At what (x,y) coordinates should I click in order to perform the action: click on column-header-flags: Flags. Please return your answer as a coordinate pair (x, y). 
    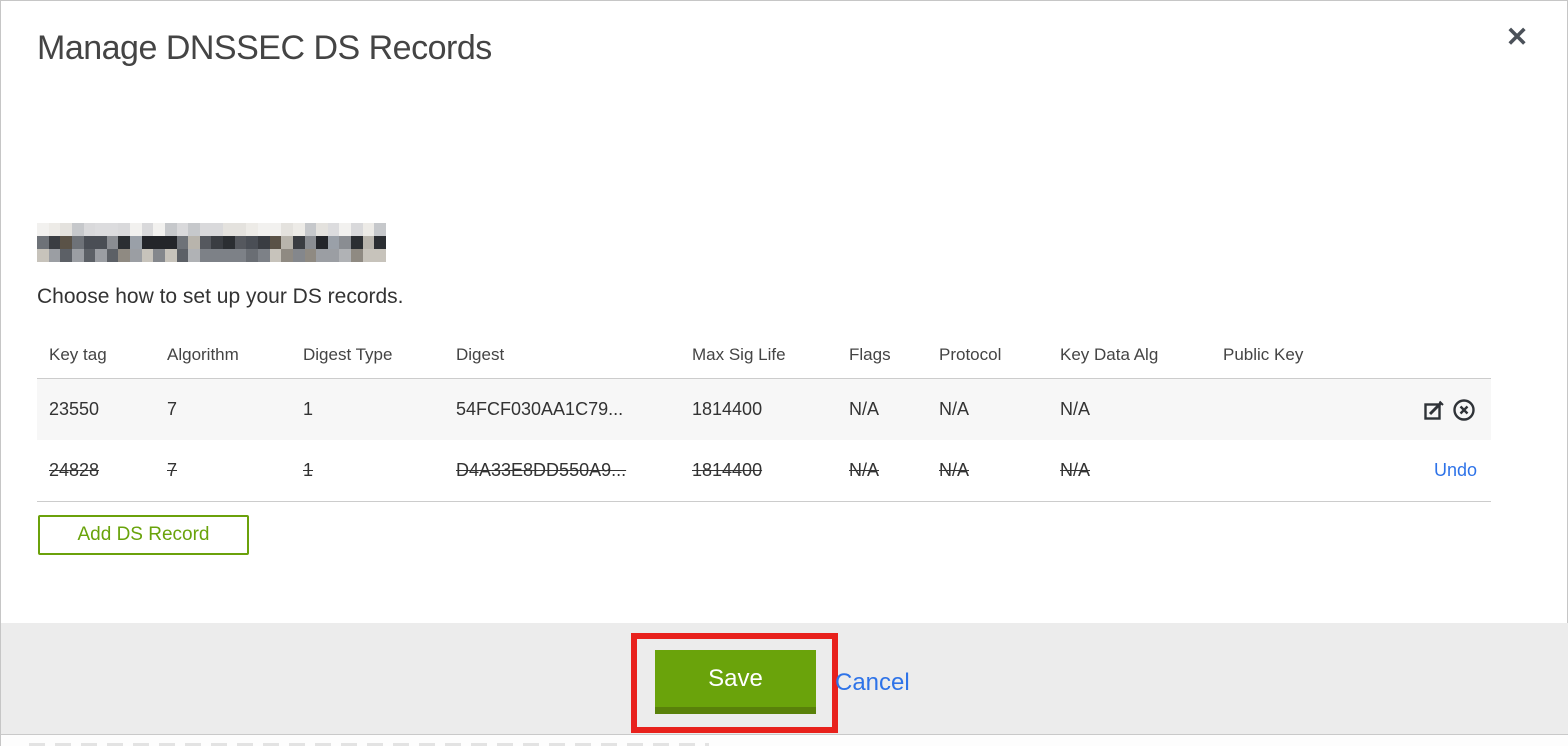
    Looking at the image, I should click on (870, 354).